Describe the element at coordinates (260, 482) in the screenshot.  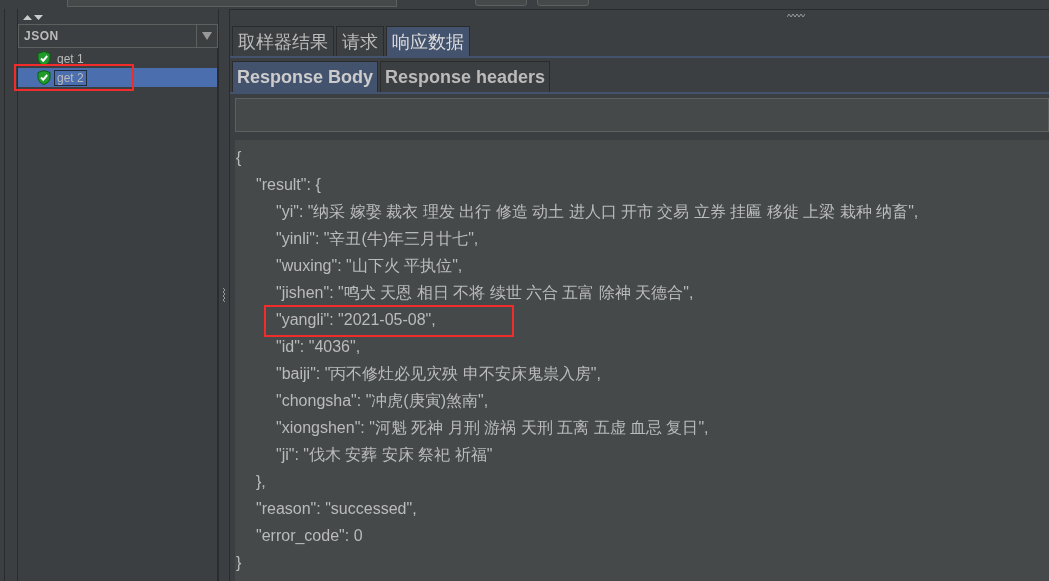
I see `code-line: },` at that location.